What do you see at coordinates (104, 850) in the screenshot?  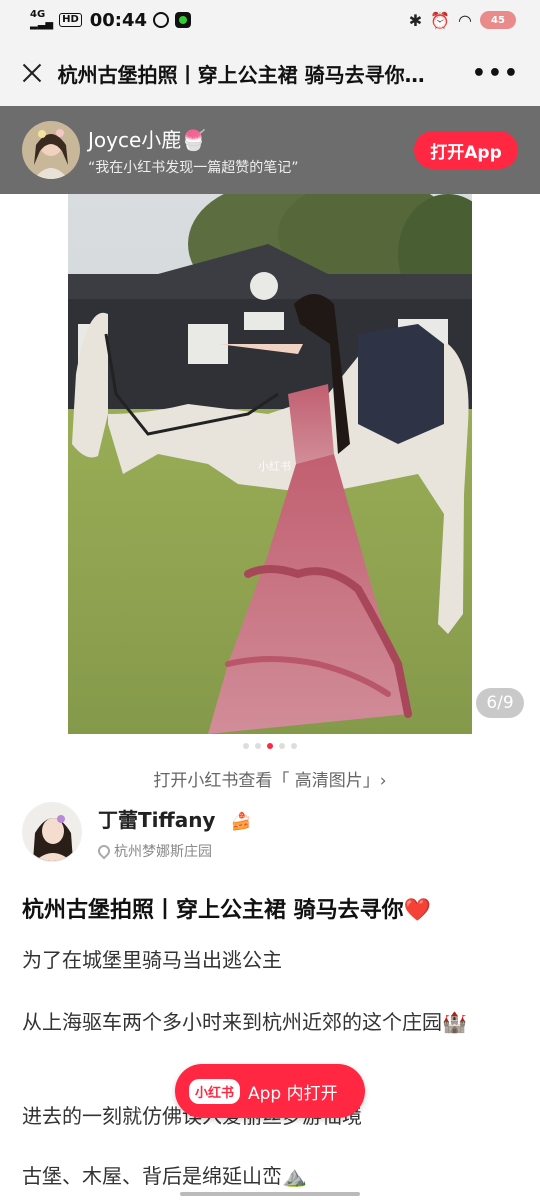 I see `location-pin-icon` at bounding box center [104, 850].